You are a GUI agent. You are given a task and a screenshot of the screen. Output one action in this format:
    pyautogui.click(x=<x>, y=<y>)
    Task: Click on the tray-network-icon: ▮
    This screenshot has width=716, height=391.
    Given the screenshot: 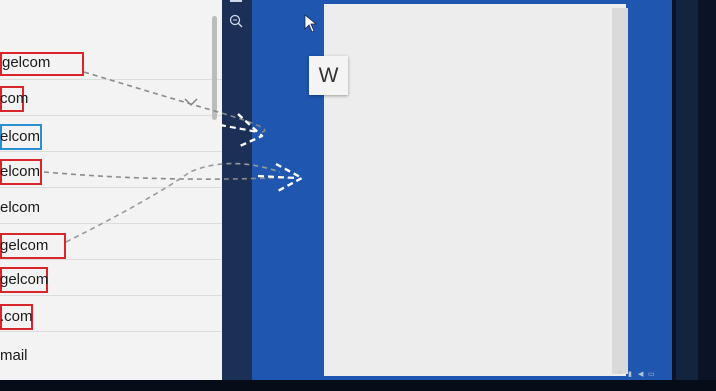 What is the action you would take?
    pyautogui.click(x=630, y=375)
    